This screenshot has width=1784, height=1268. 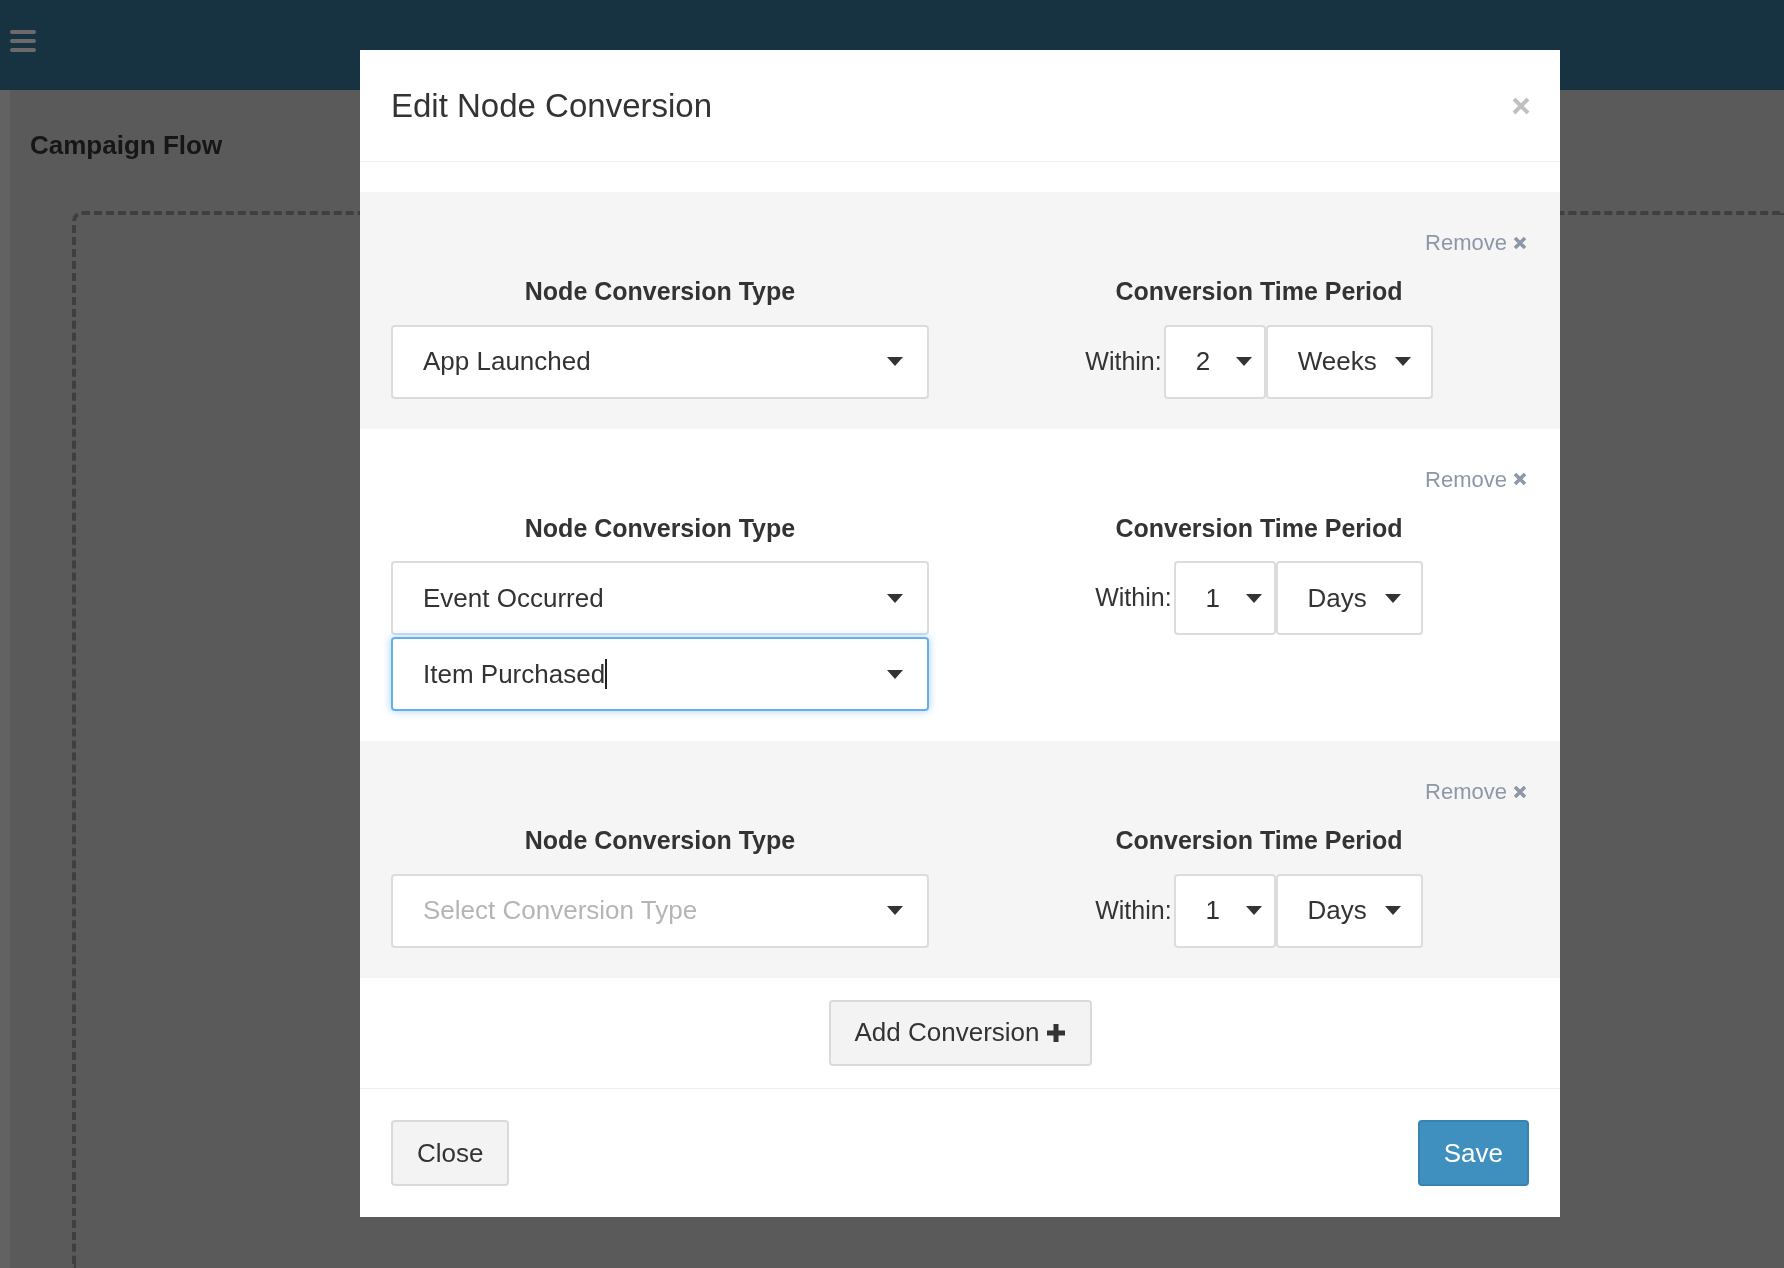 What do you see at coordinates (1214, 361) in the screenshot?
I see `amount-select: 2` at bounding box center [1214, 361].